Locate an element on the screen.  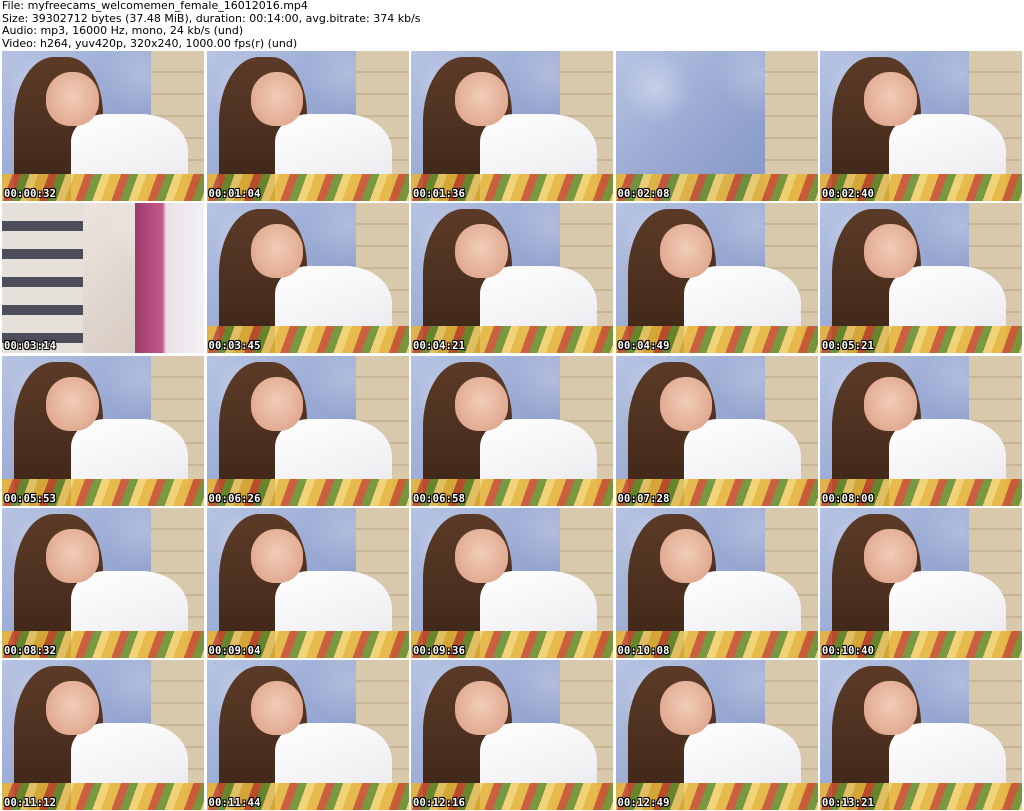
video-thumbnail: 00:09:04 is located at coordinates (307, 582).